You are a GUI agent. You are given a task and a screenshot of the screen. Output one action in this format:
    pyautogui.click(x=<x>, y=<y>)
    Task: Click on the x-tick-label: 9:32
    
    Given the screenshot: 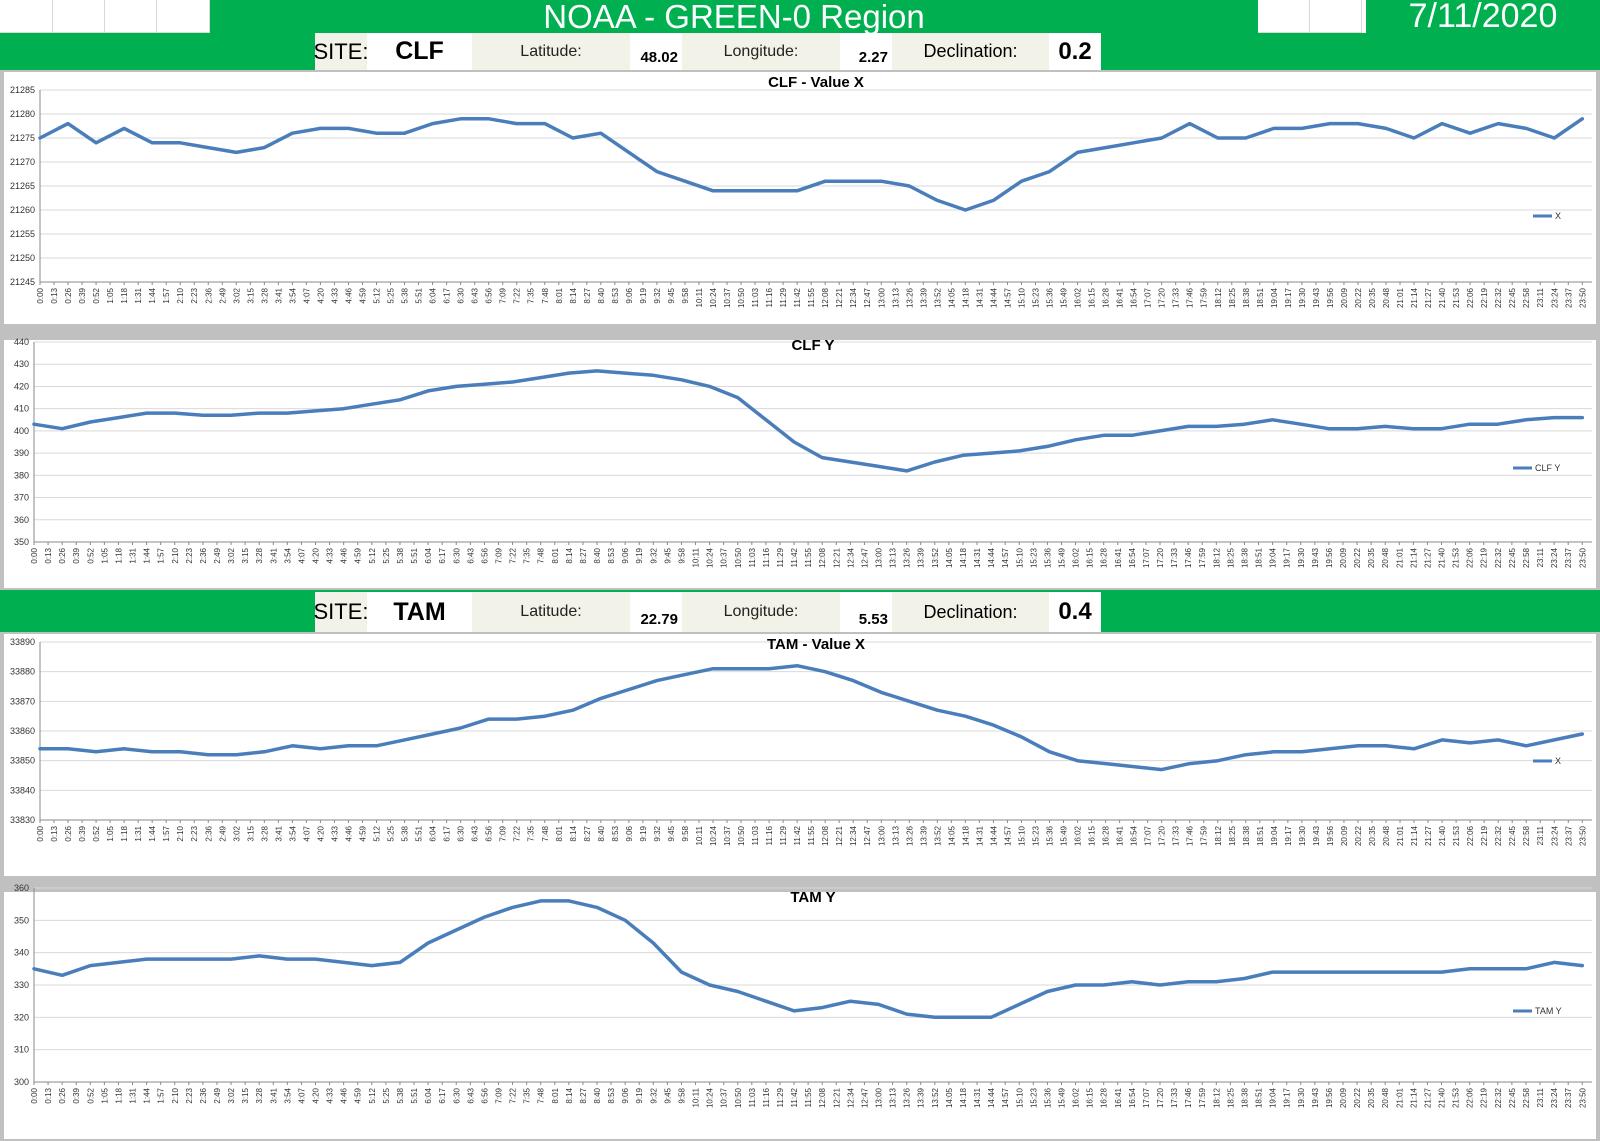 What is the action you would take?
    pyautogui.click(x=653, y=1095)
    